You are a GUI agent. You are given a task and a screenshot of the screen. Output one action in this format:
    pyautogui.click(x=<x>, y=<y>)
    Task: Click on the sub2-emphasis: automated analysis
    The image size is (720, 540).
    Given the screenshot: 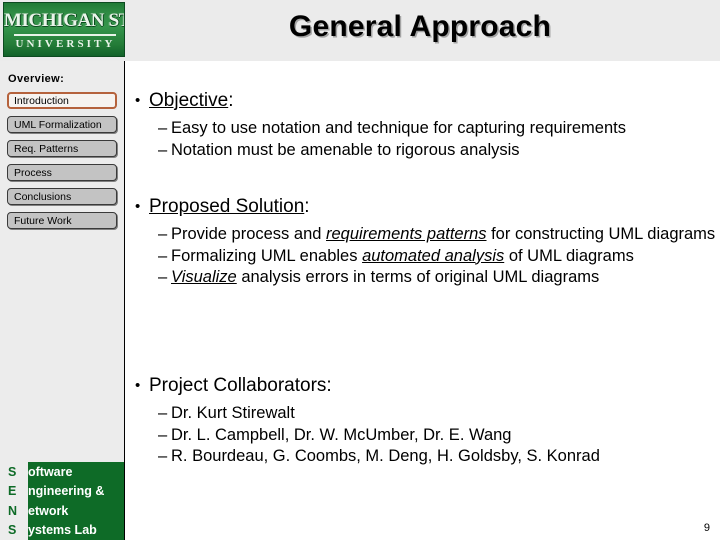 What is the action you would take?
    pyautogui.click(x=433, y=255)
    